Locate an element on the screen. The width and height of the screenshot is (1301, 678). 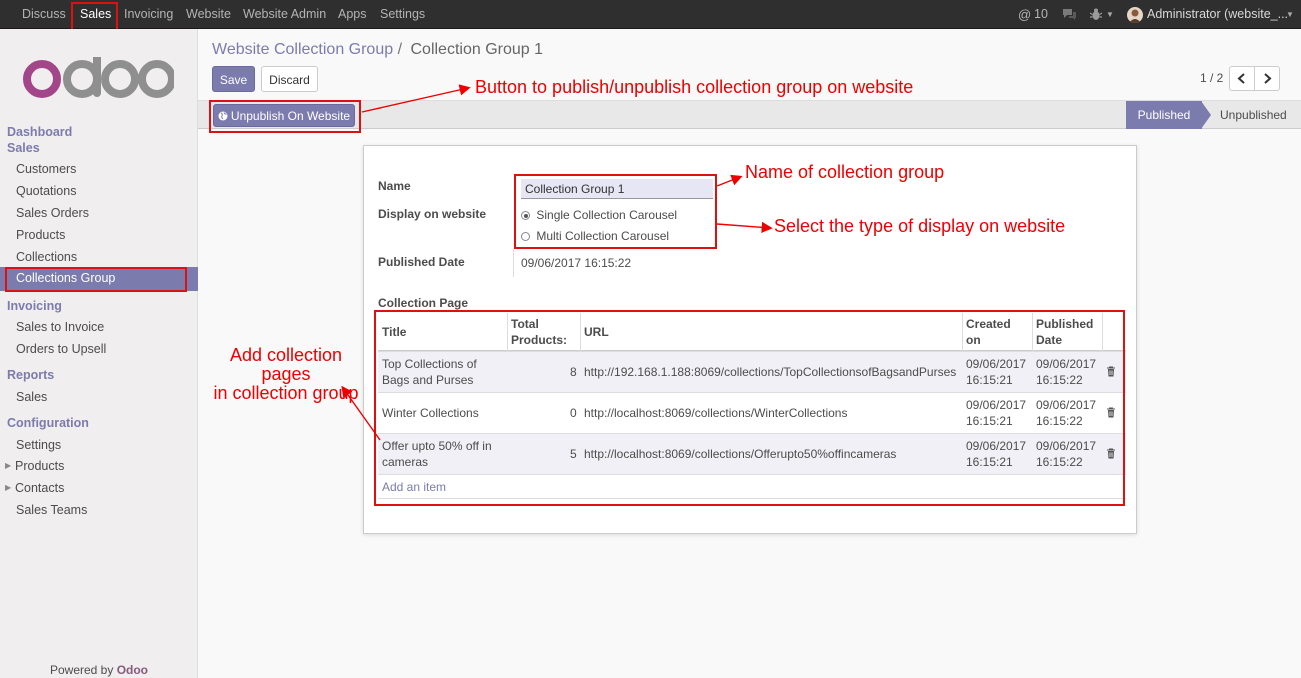
mention-count: 10 is located at coordinates (1041, 14).